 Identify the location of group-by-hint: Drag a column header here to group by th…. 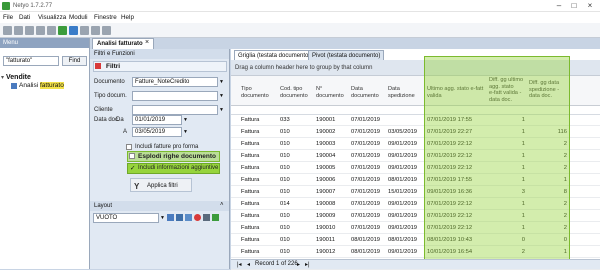
(304, 68).